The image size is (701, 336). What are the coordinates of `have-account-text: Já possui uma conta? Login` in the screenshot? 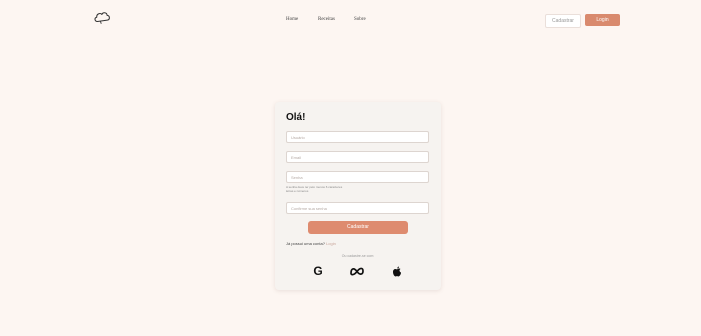 It's located at (311, 243).